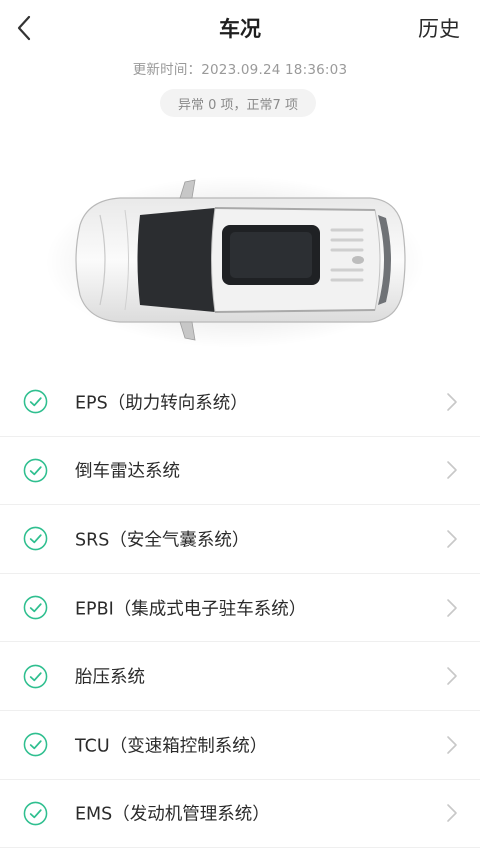  Describe the element at coordinates (240, 70) in the screenshot. I see `update-time: 更新时间：2023.09.24 18:36:03` at that location.